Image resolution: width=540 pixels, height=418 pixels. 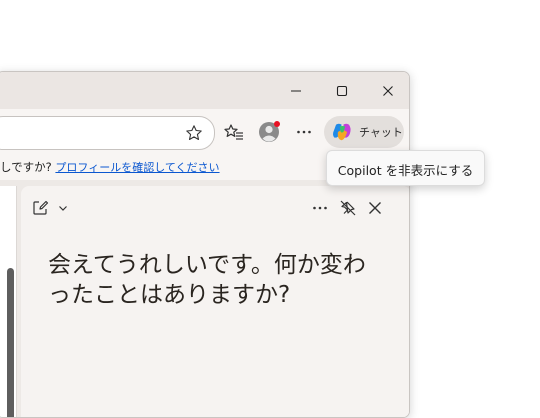 I want to click on close-pane-button, so click(x=375, y=208).